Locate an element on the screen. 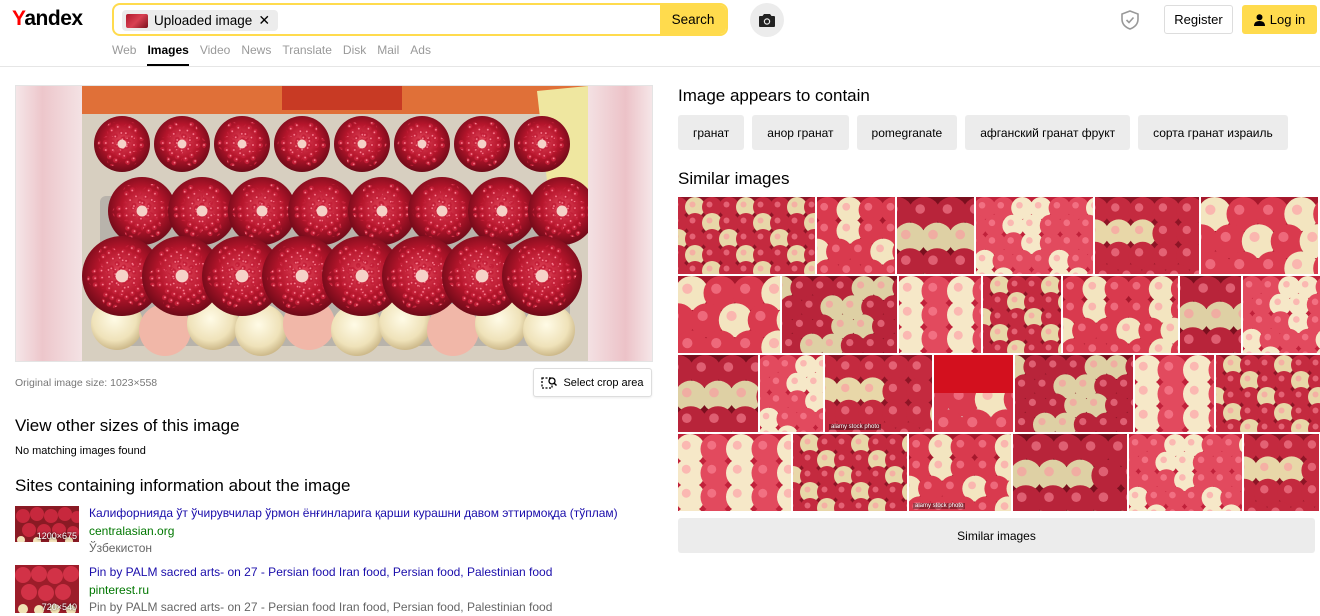 Image resolution: width=1320 pixels, height=616 pixels. tag-chip: афганский гранат фрукт is located at coordinates (1048, 132).